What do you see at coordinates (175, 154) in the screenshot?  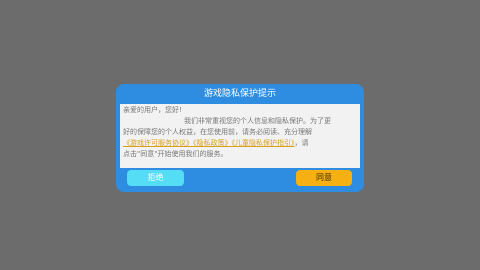 I see `body-line-4: 点击"同意"开始使用我们的服务。` at bounding box center [175, 154].